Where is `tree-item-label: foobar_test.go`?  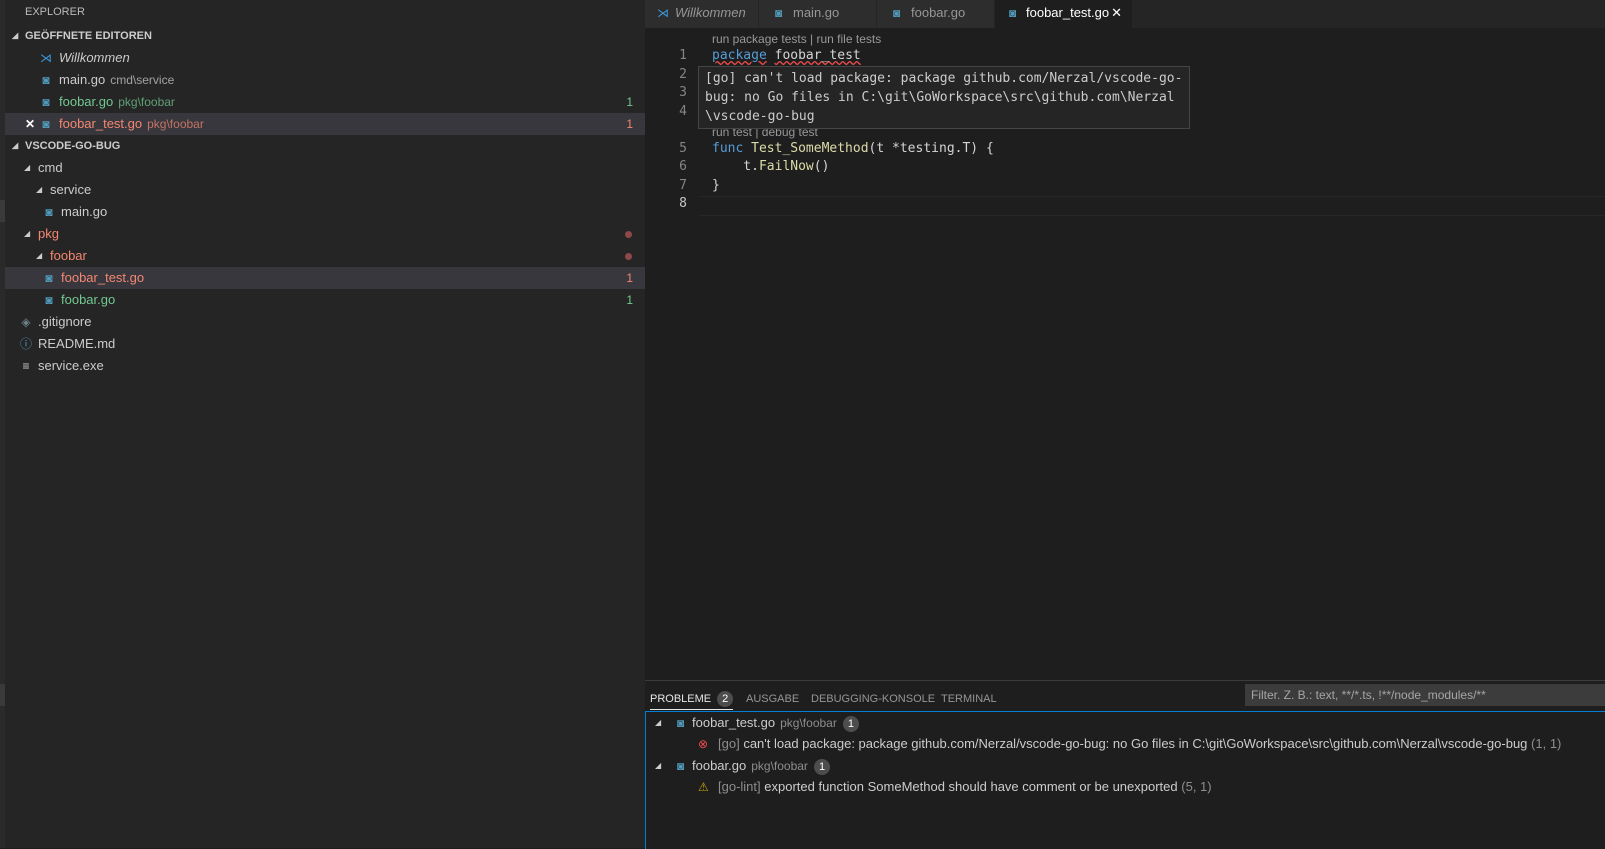 tree-item-label: foobar_test.go is located at coordinates (103, 277).